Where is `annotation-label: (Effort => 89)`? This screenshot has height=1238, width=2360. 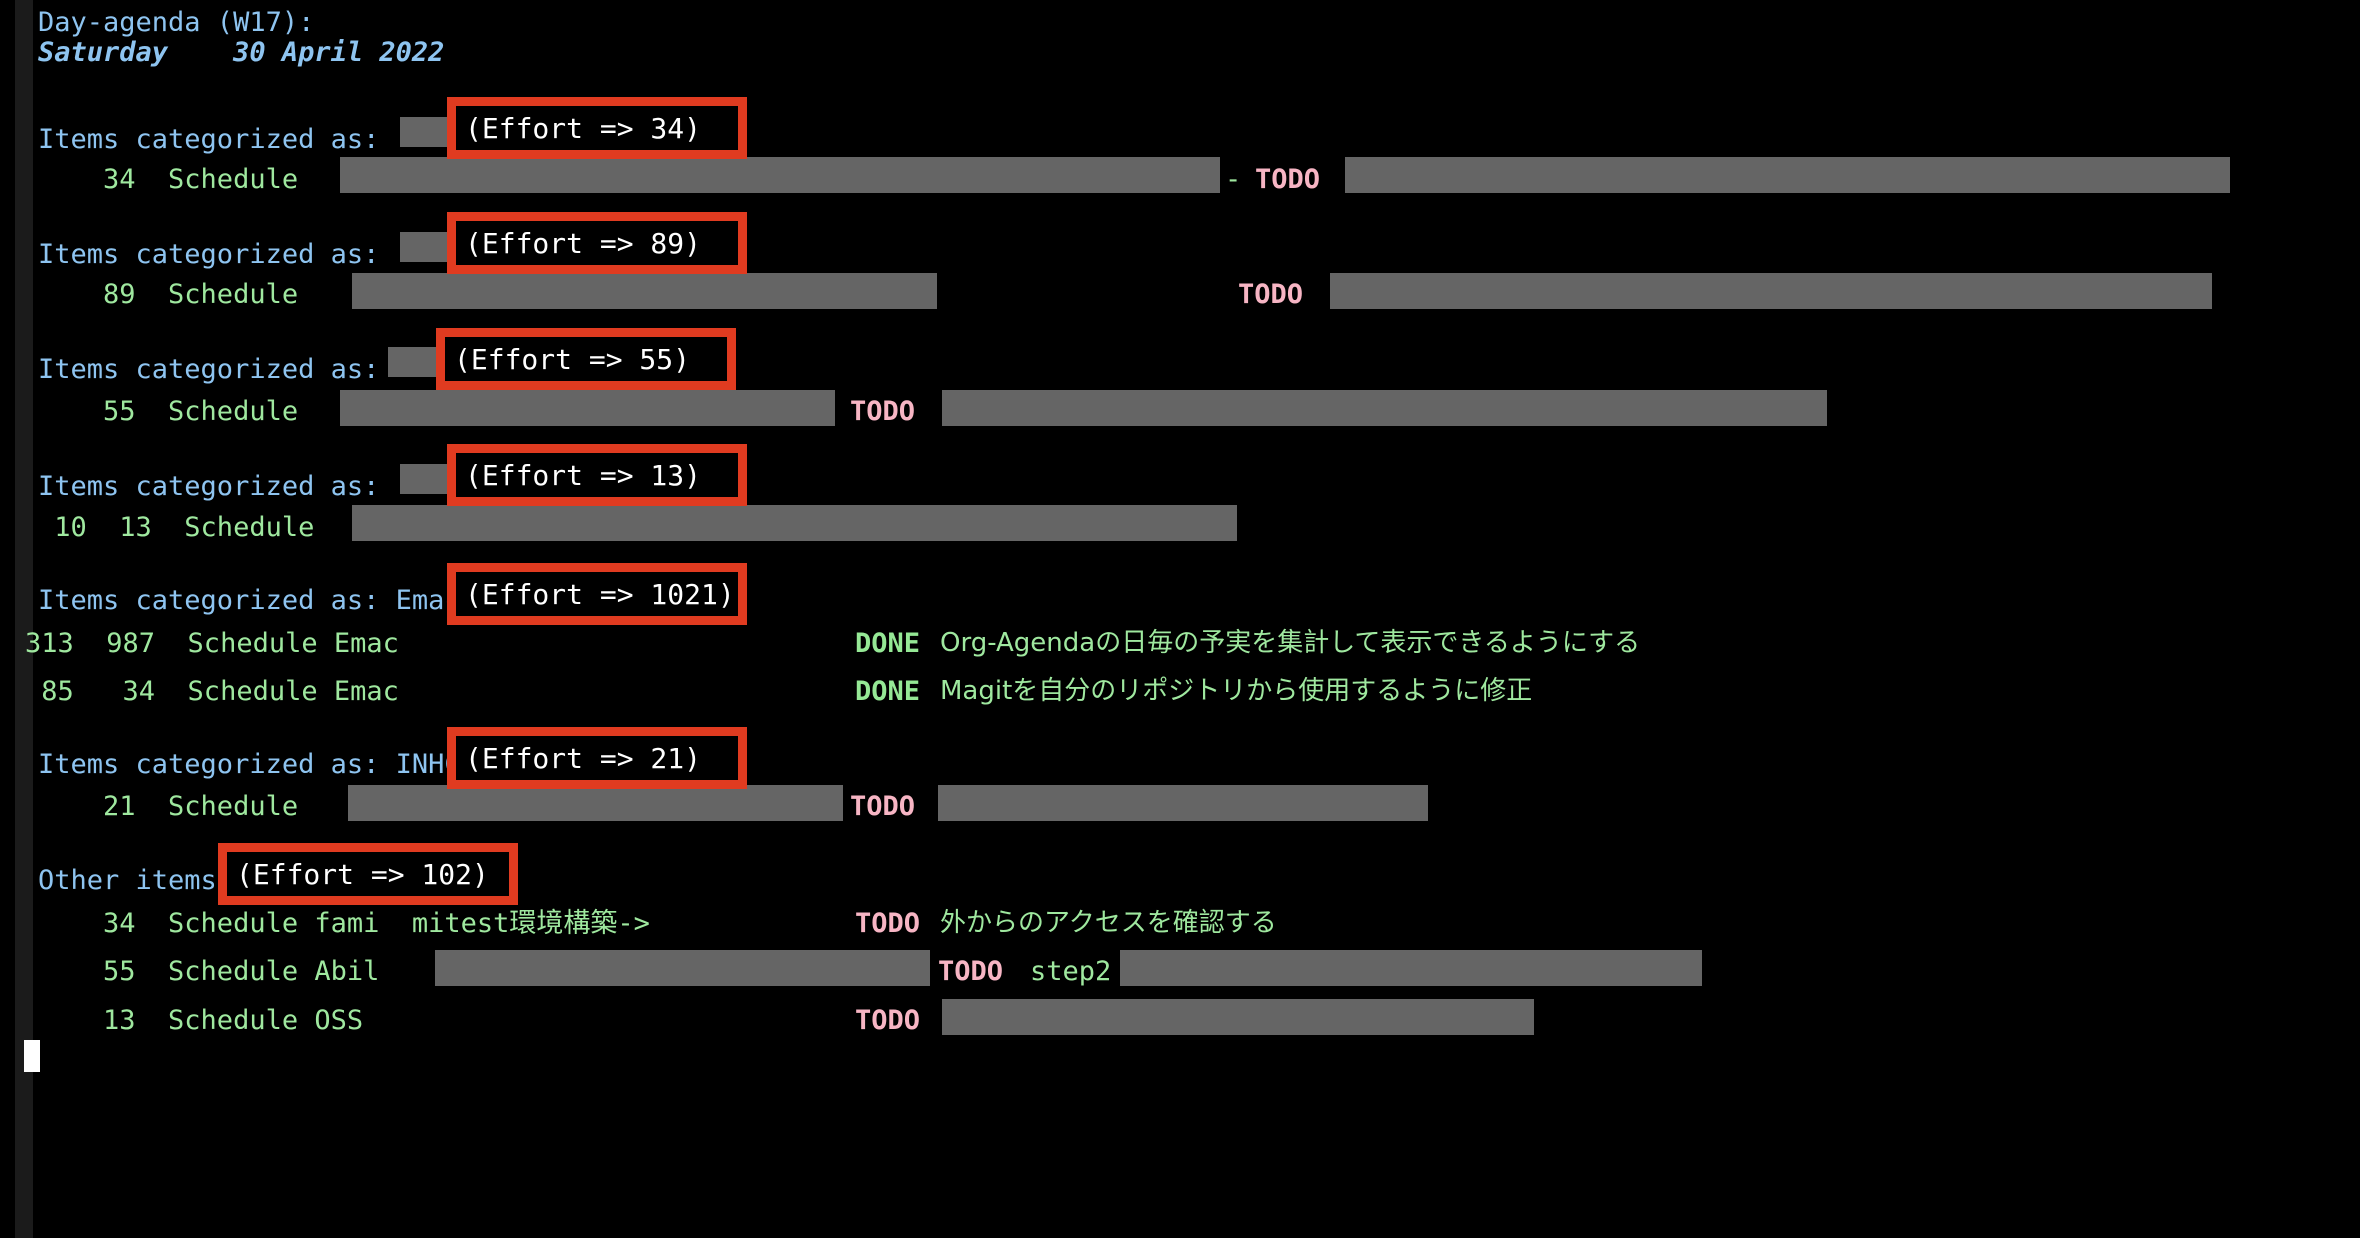
annotation-label: (Effort => 89) is located at coordinates (583, 243).